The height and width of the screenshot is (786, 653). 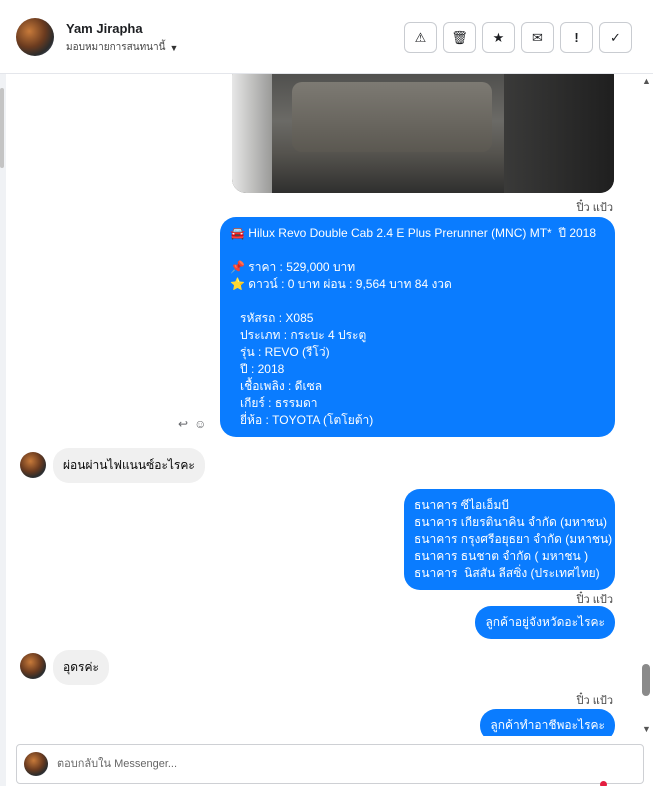 What do you see at coordinates (200, 424) in the screenshot?
I see `react-icon: ☺` at bounding box center [200, 424].